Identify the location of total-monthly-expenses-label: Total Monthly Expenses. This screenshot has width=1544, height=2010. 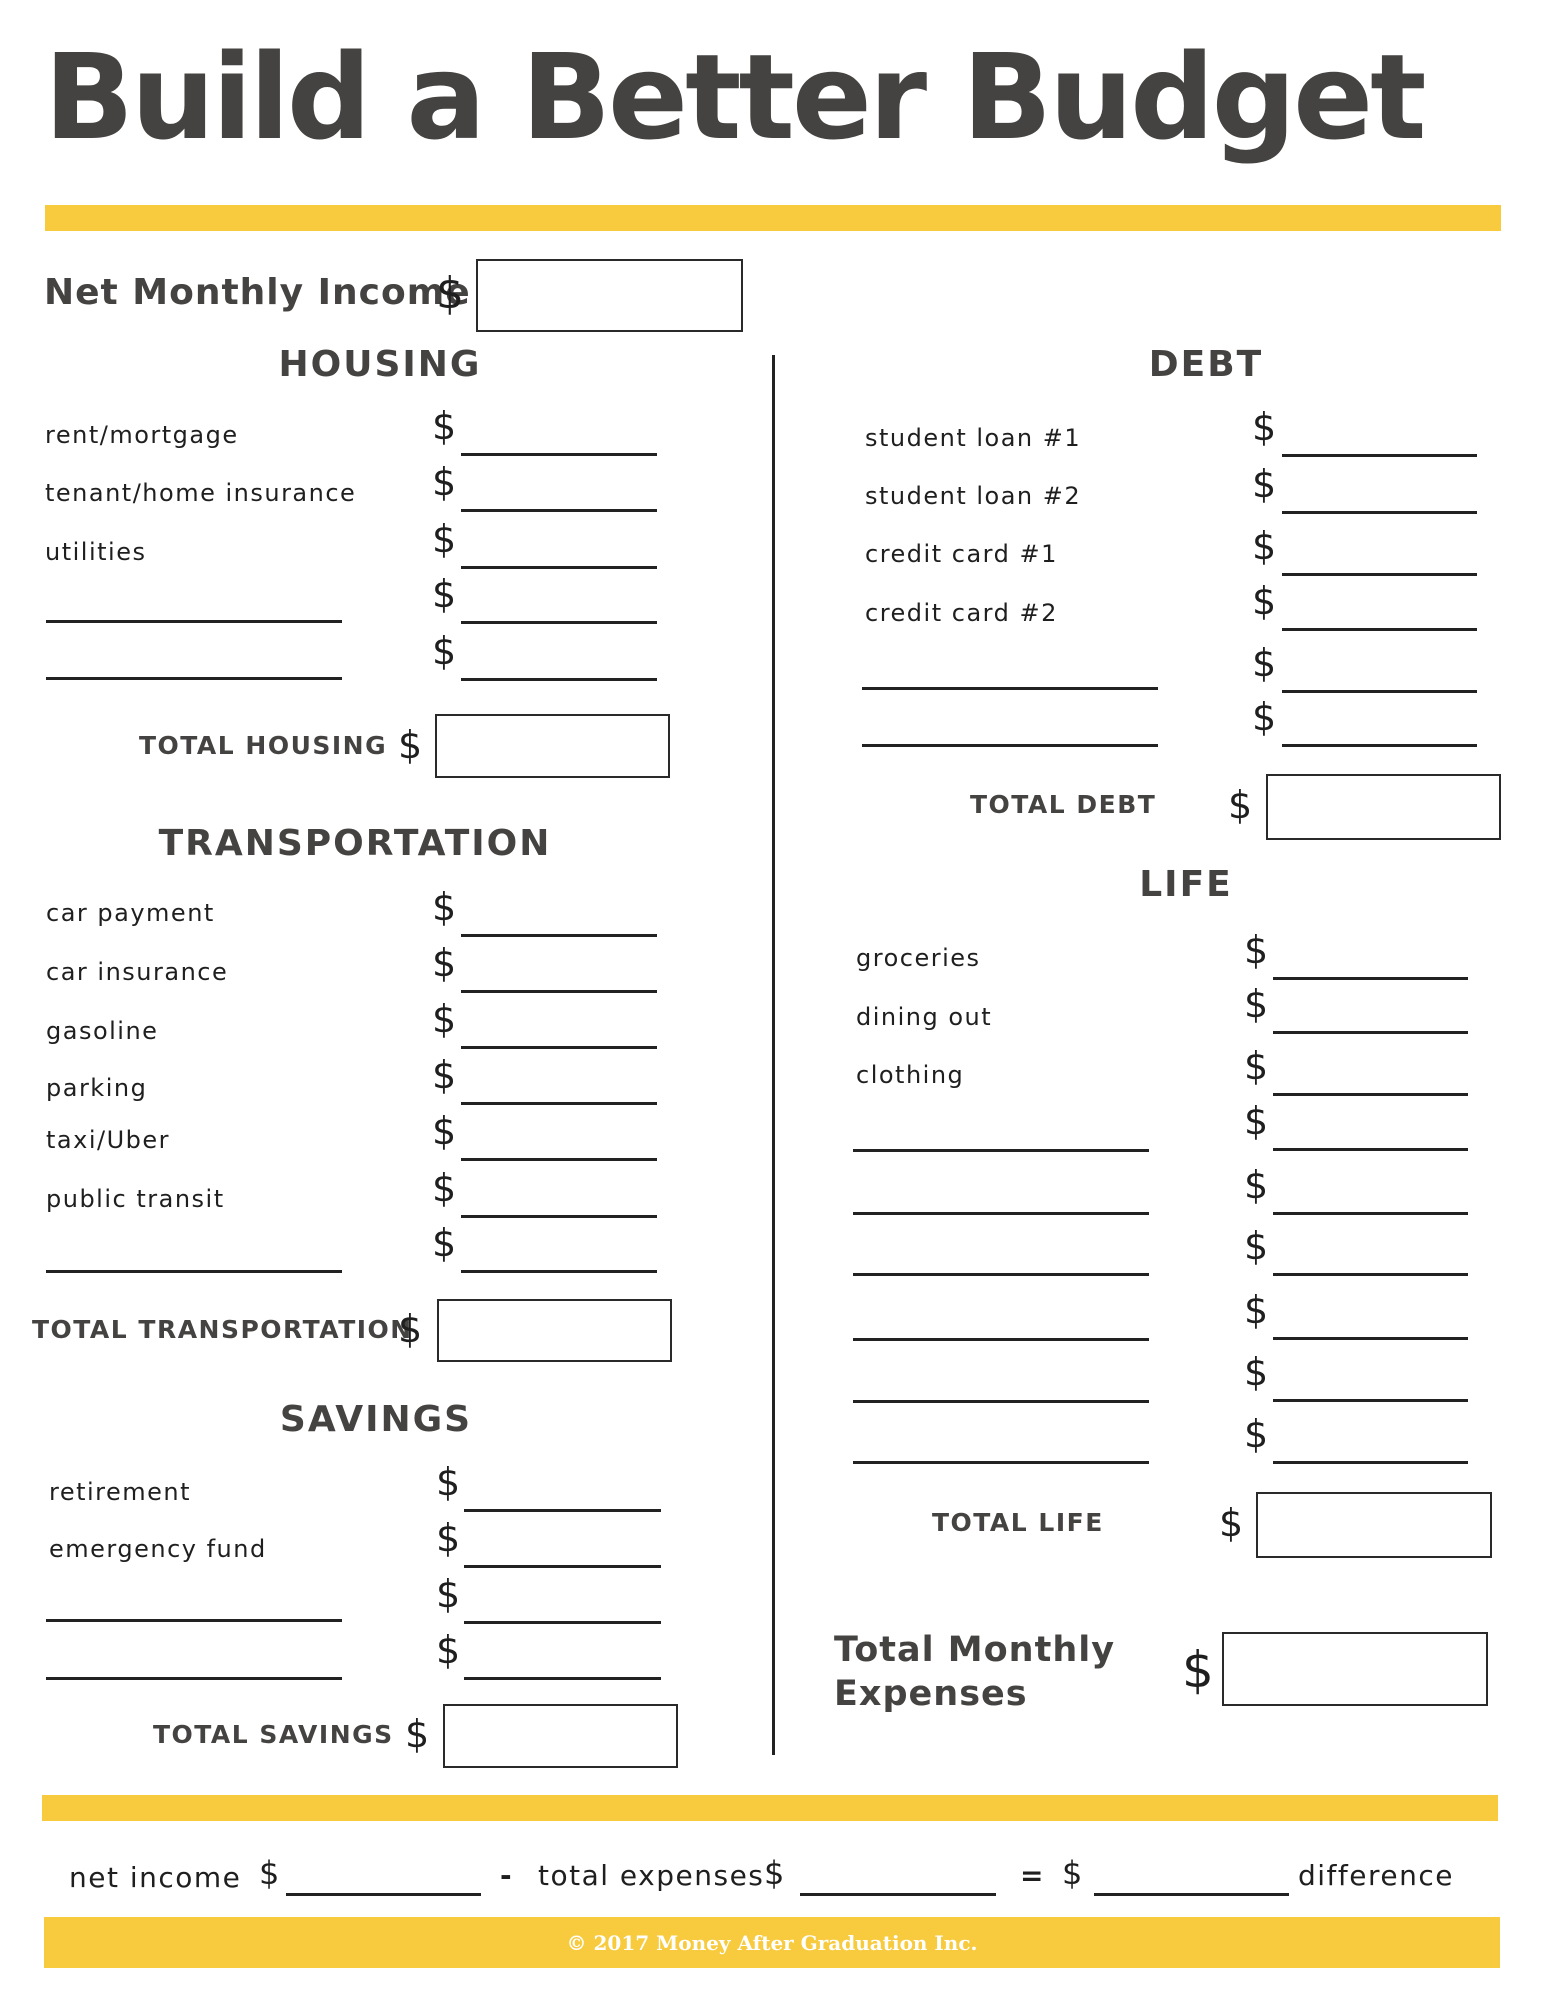
(974, 1672).